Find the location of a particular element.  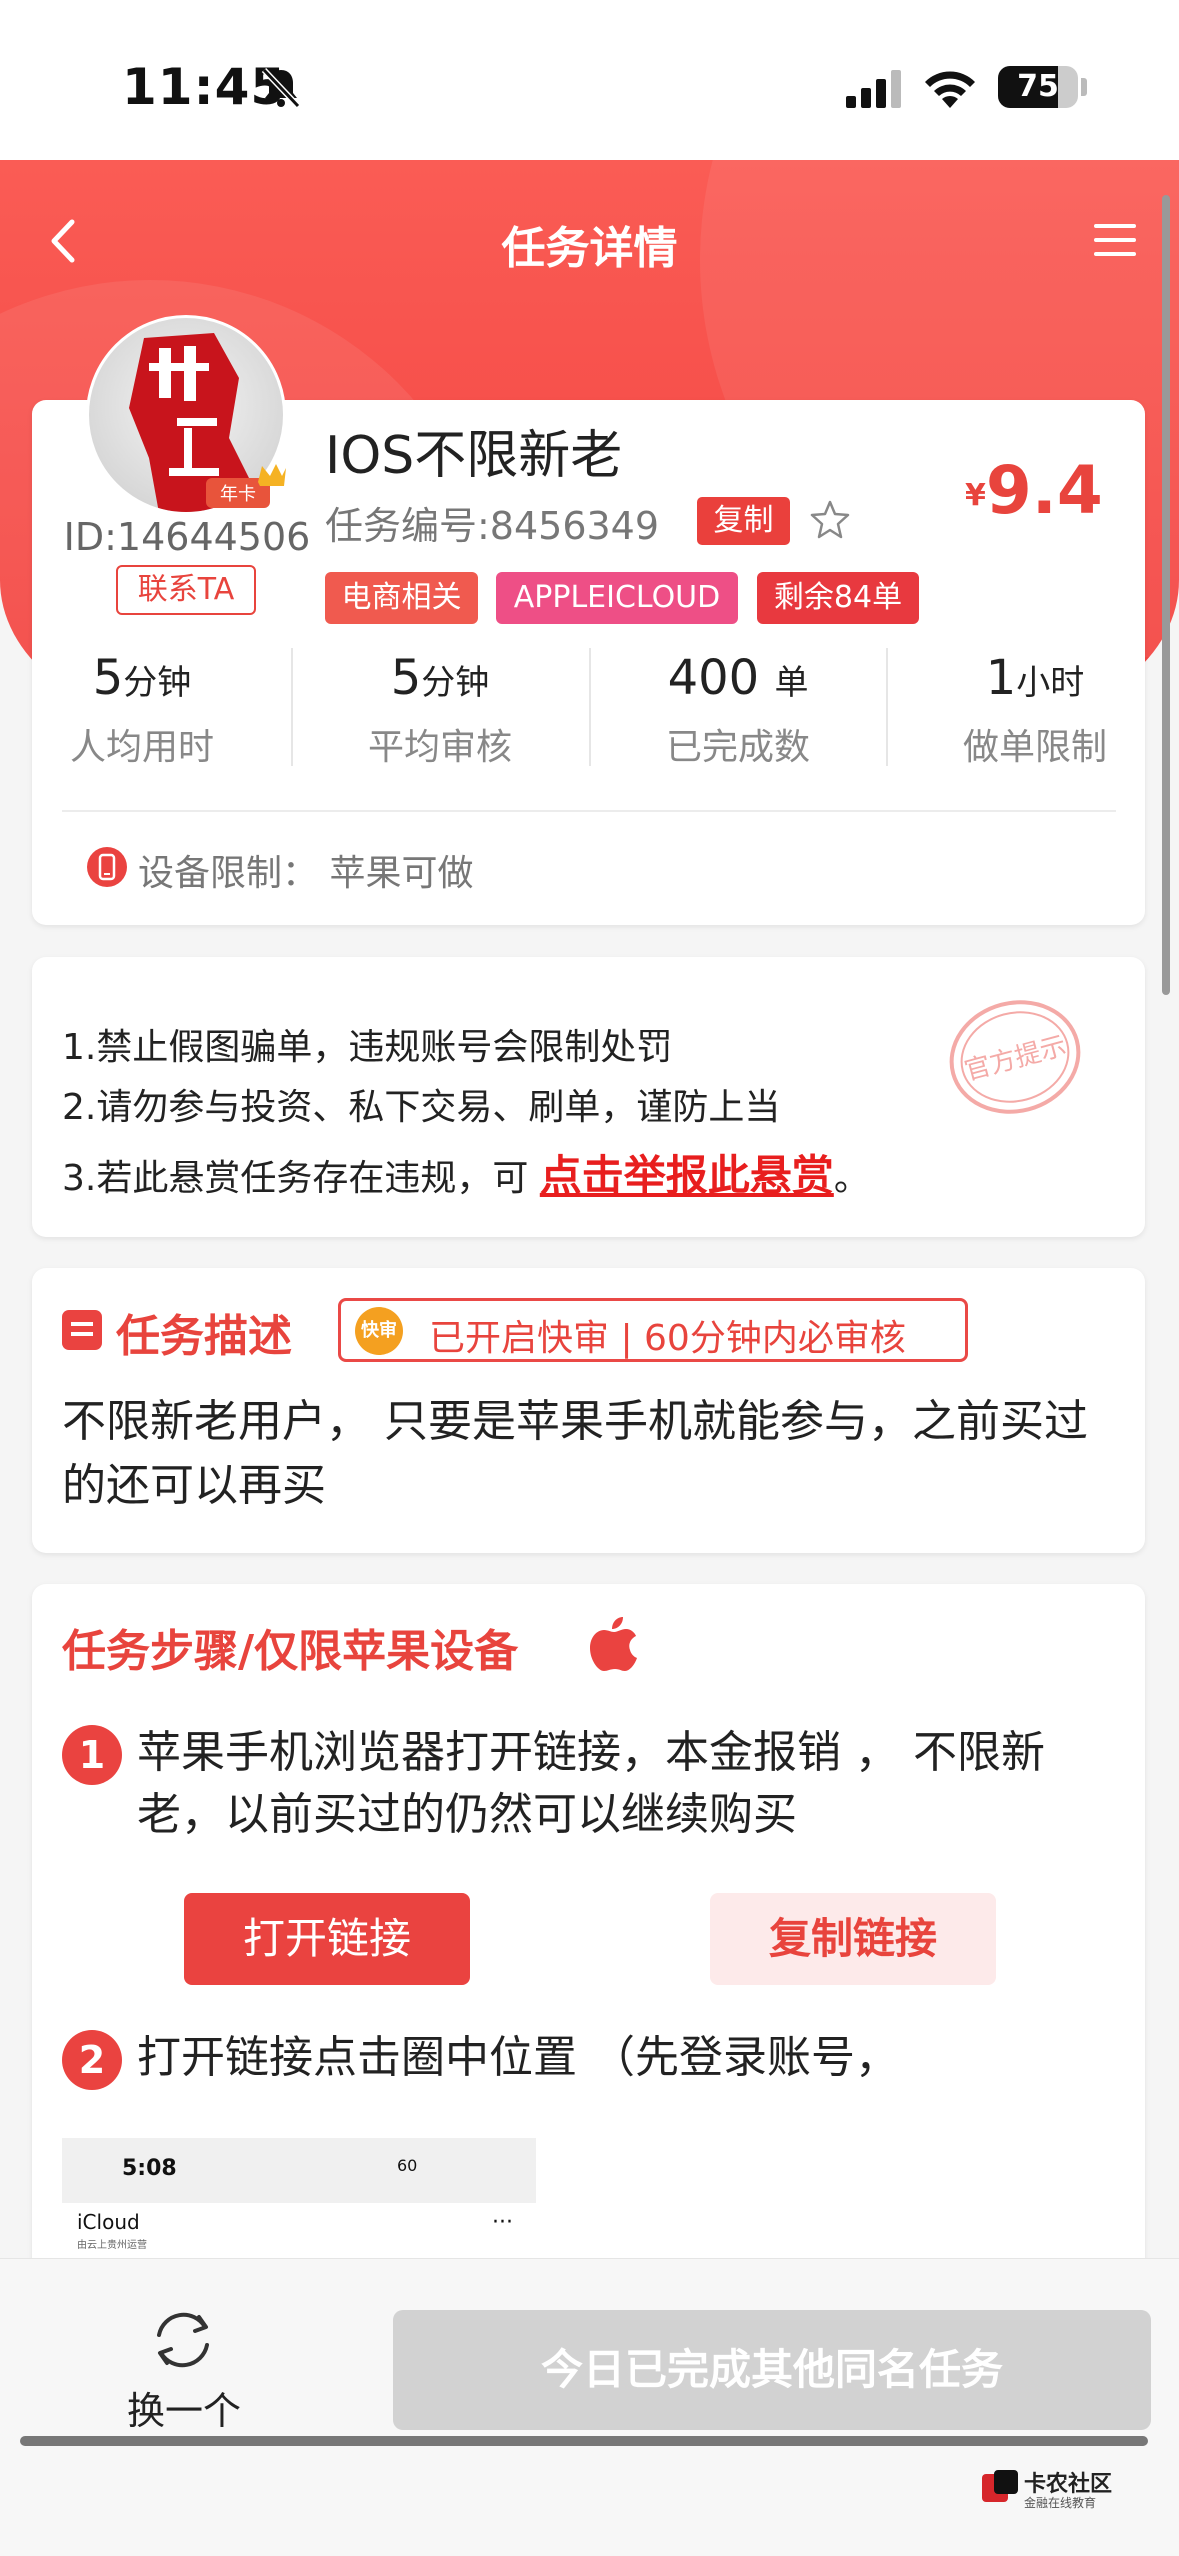

description-text: 不限新老用户， 只要是苹果手机就能参与，之前买过的还可以再买 is located at coordinates (575, 1453).